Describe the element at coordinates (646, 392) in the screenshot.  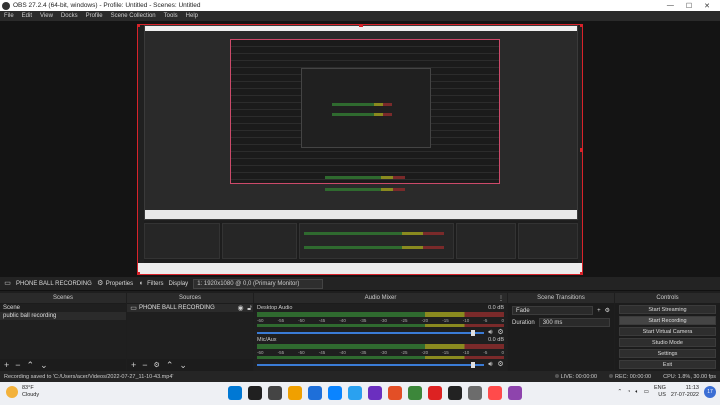
I see `battery-icon: ▭` at that location.